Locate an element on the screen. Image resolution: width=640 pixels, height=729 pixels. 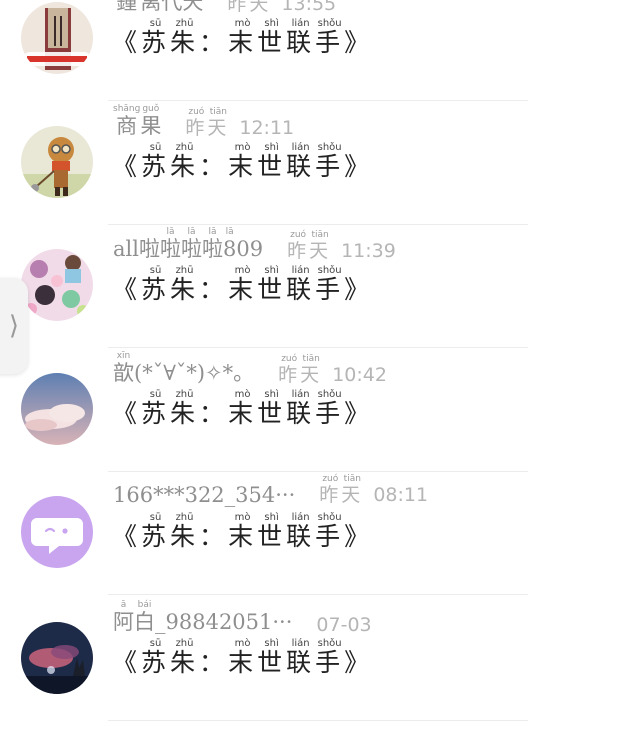
avatar-clouds is located at coordinates (57, 409).